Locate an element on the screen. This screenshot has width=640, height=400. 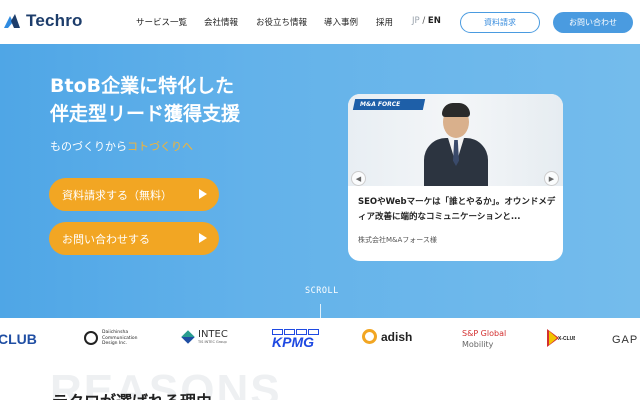
client-brand-badge: M&A FORCE is located at coordinates (389, 104).